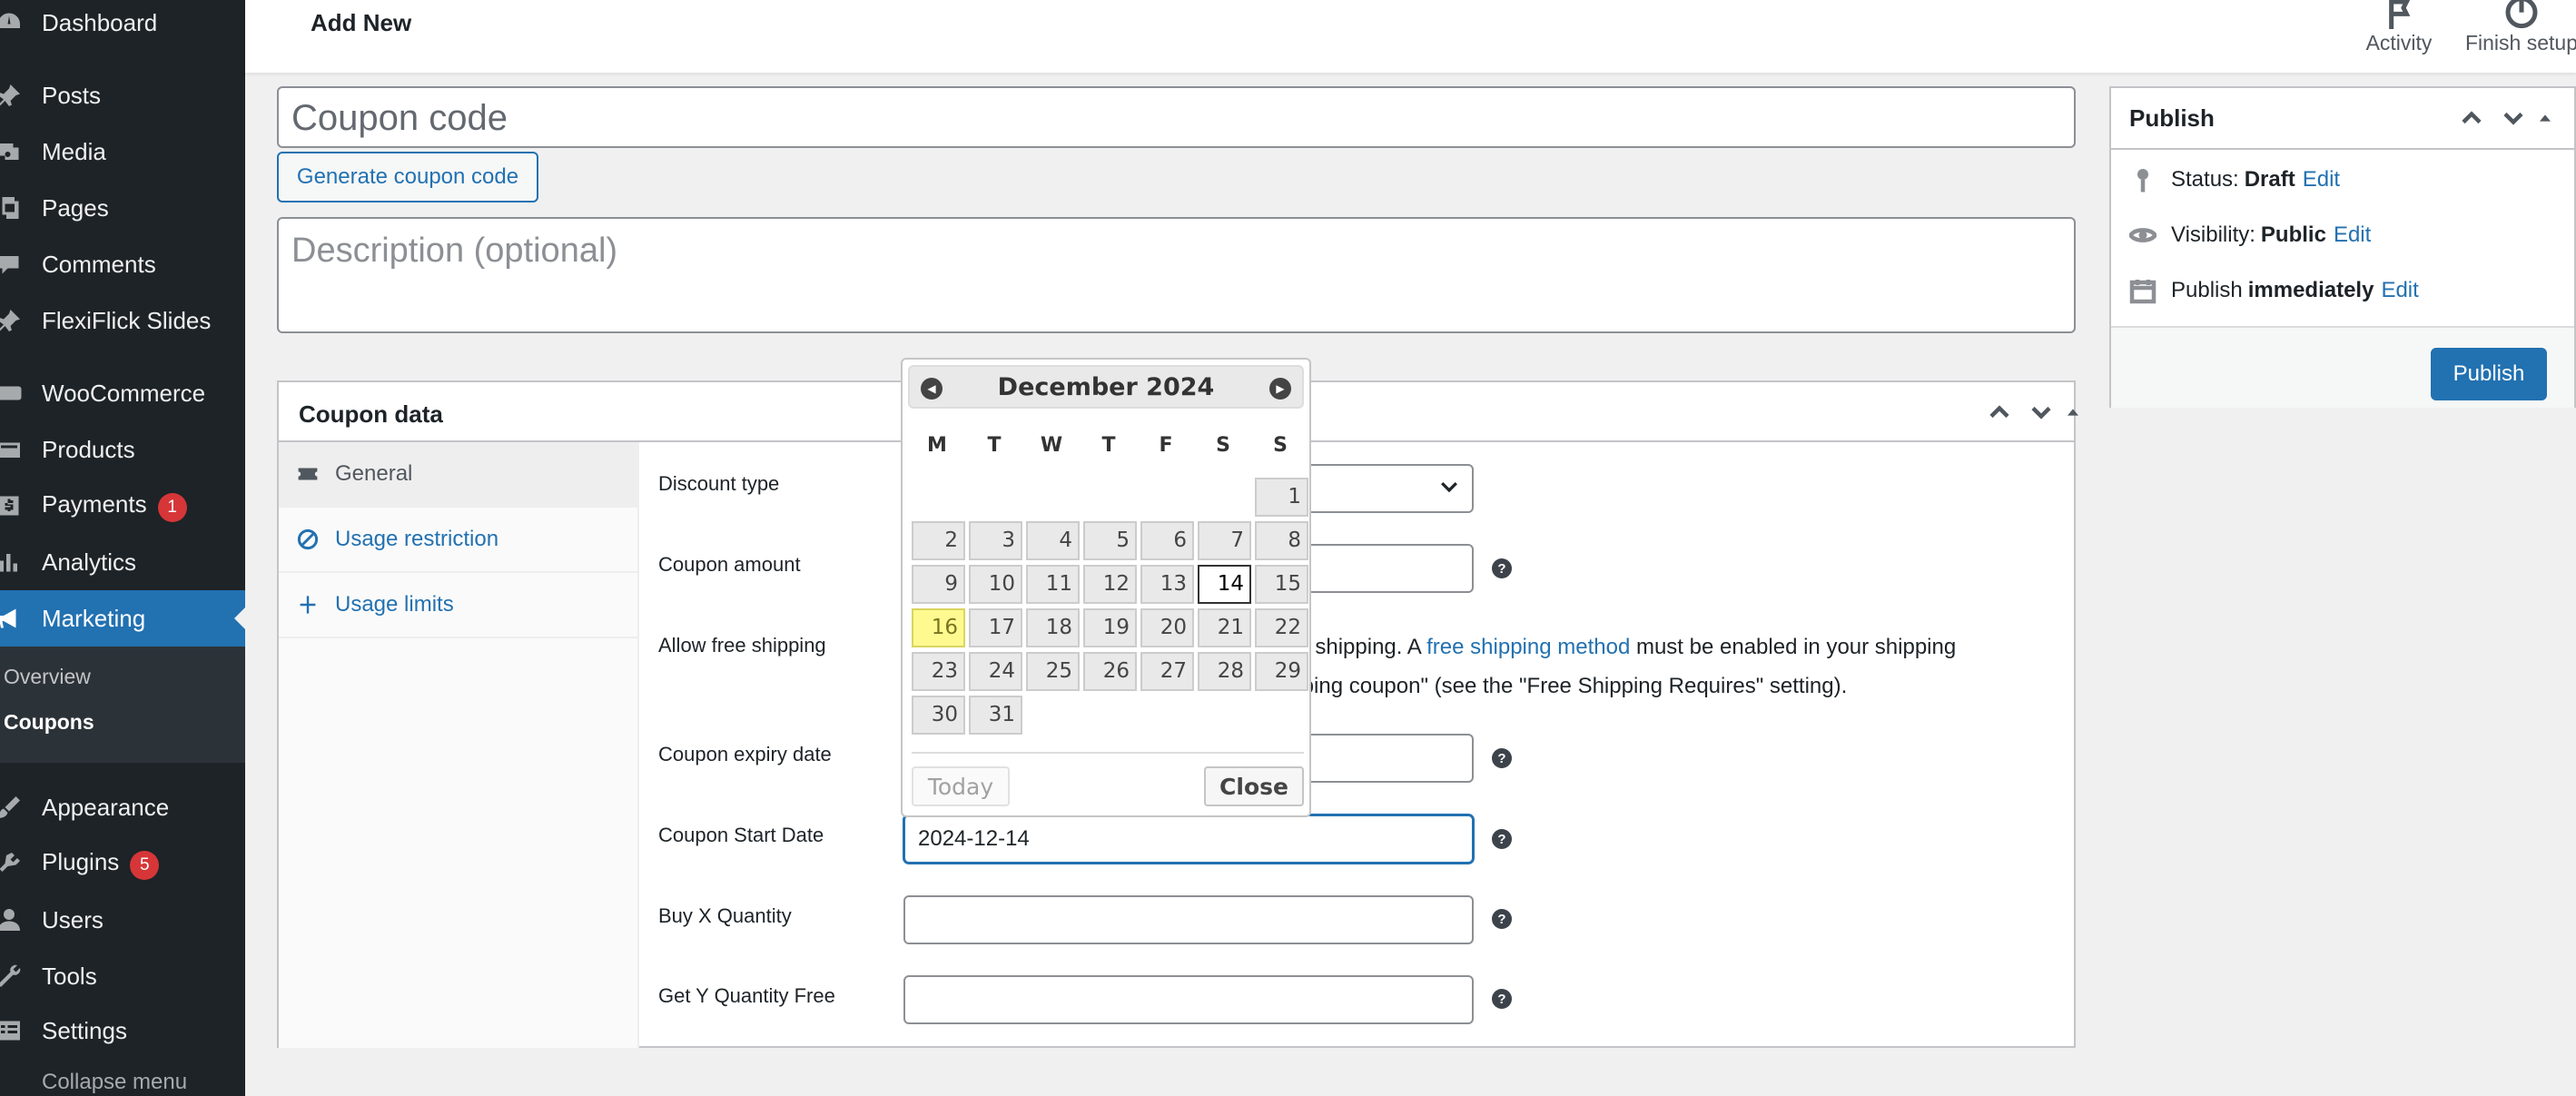 The image size is (2576, 1096). What do you see at coordinates (122, 618) in the screenshot?
I see `sidebar-item-marketing: Marketing` at bounding box center [122, 618].